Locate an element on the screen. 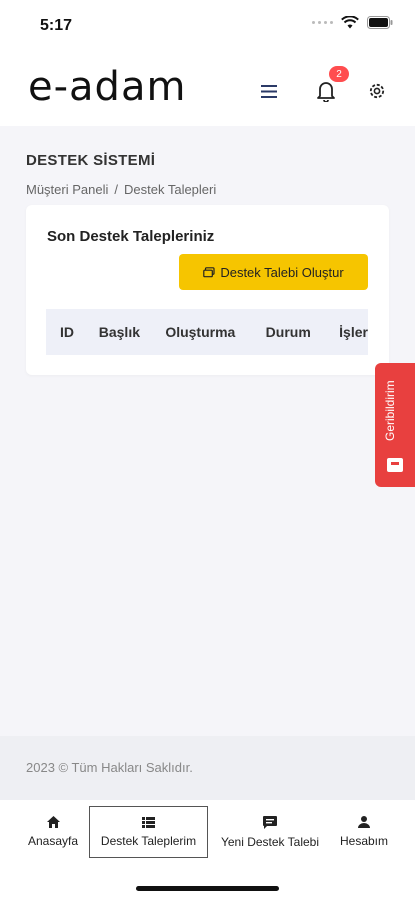 This screenshot has height=900, width=415. nav-account-label: Hesabım is located at coordinates (364, 841).